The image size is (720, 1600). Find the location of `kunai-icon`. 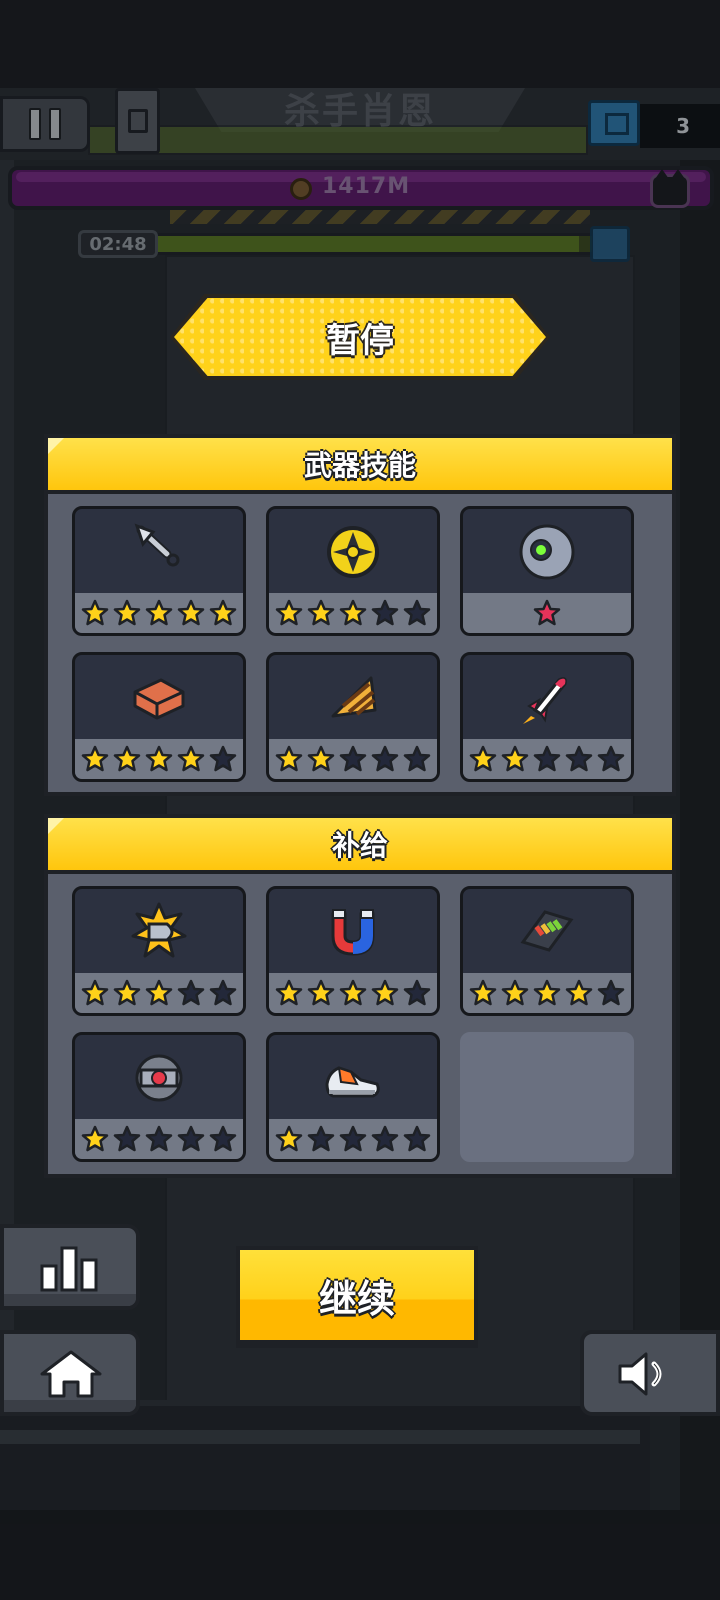

kunai-icon is located at coordinates (157, 545).